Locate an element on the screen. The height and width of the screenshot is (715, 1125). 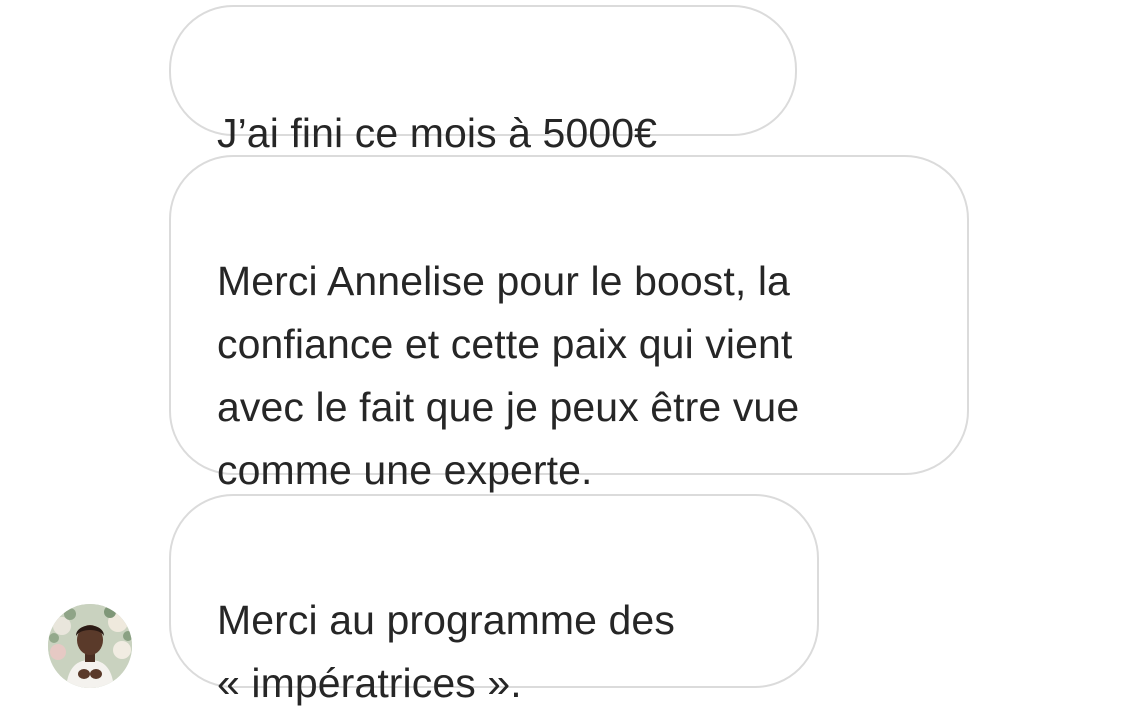
message-text: Merci au programme des « impératrices ». is located at coordinates (446, 651).